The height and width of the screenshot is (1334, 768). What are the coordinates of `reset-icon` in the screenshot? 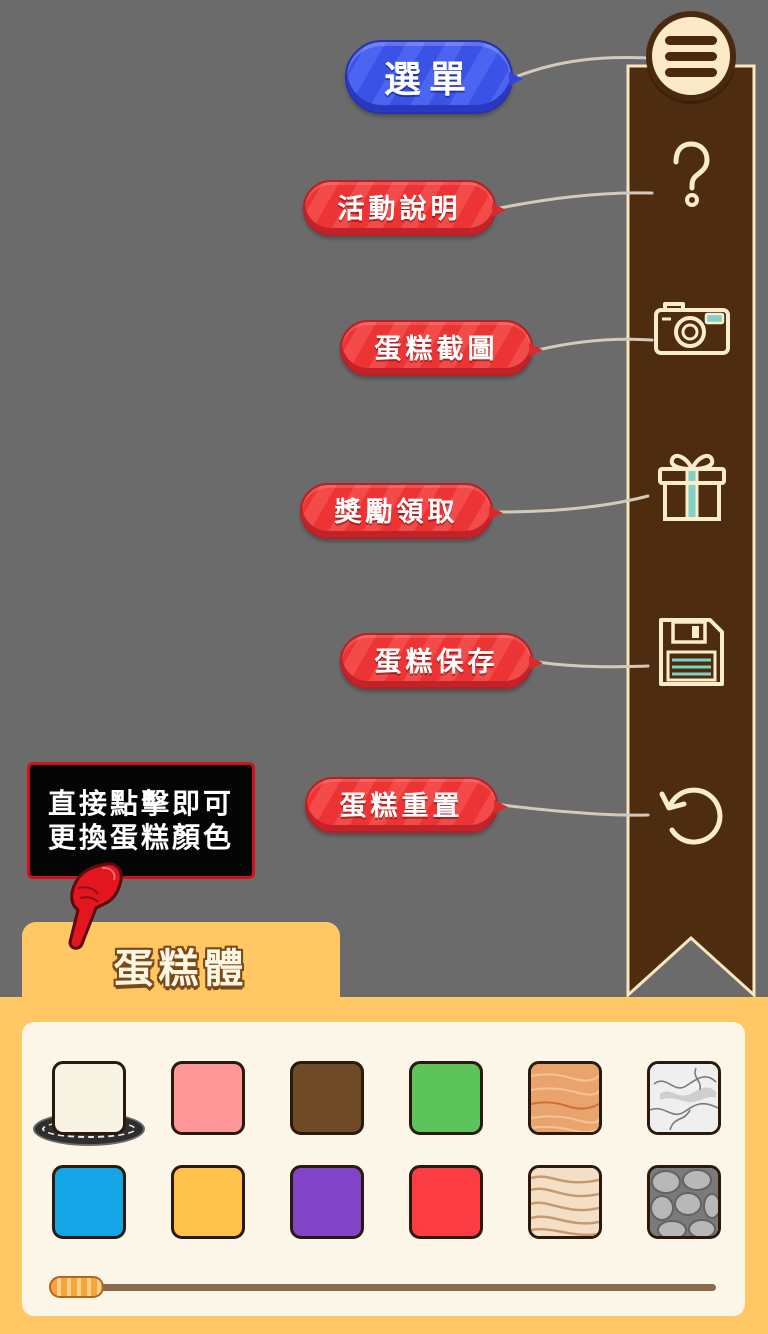 It's located at (692, 816).